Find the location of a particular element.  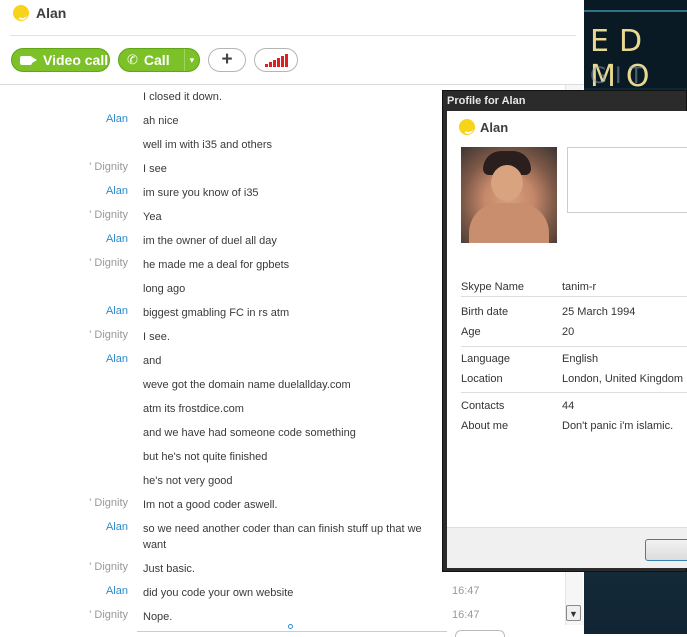

scroll-down-button: ▼ is located at coordinates (573, 613).